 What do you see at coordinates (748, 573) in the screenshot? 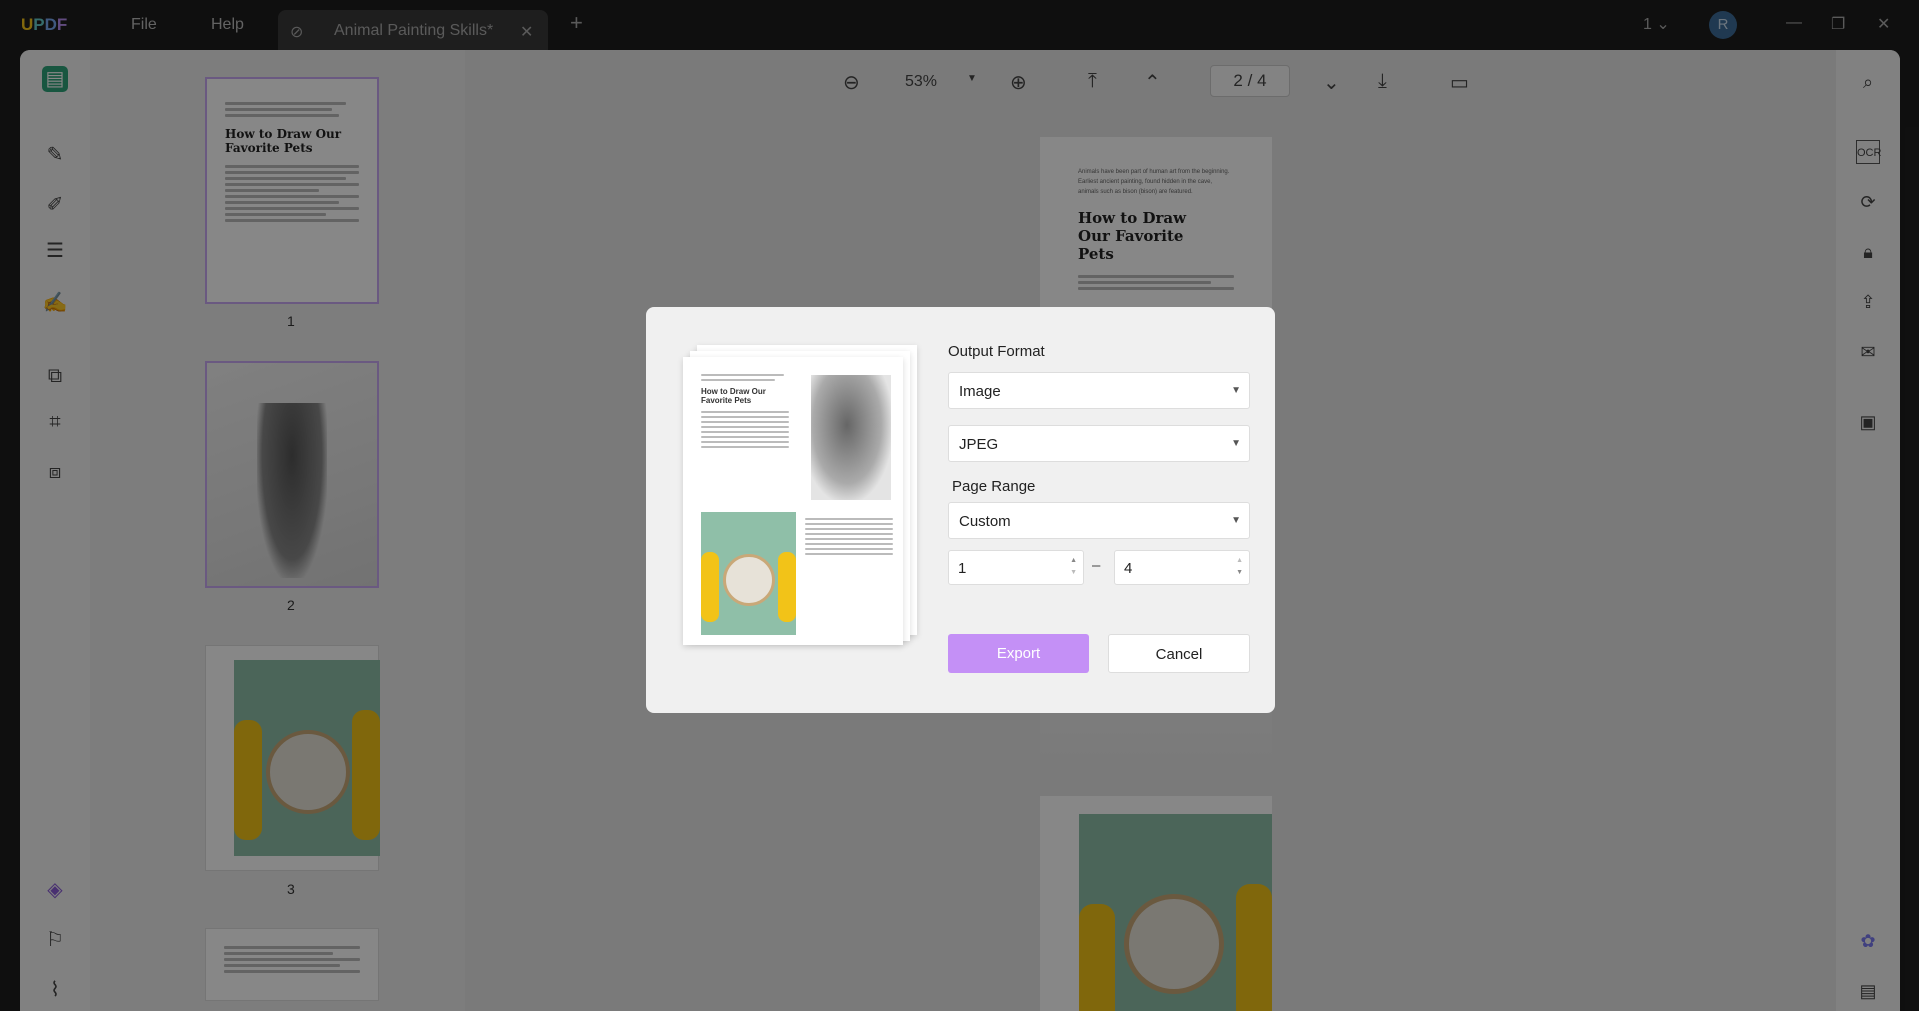
I see `embroidery-photo` at bounding box center [748, 573].